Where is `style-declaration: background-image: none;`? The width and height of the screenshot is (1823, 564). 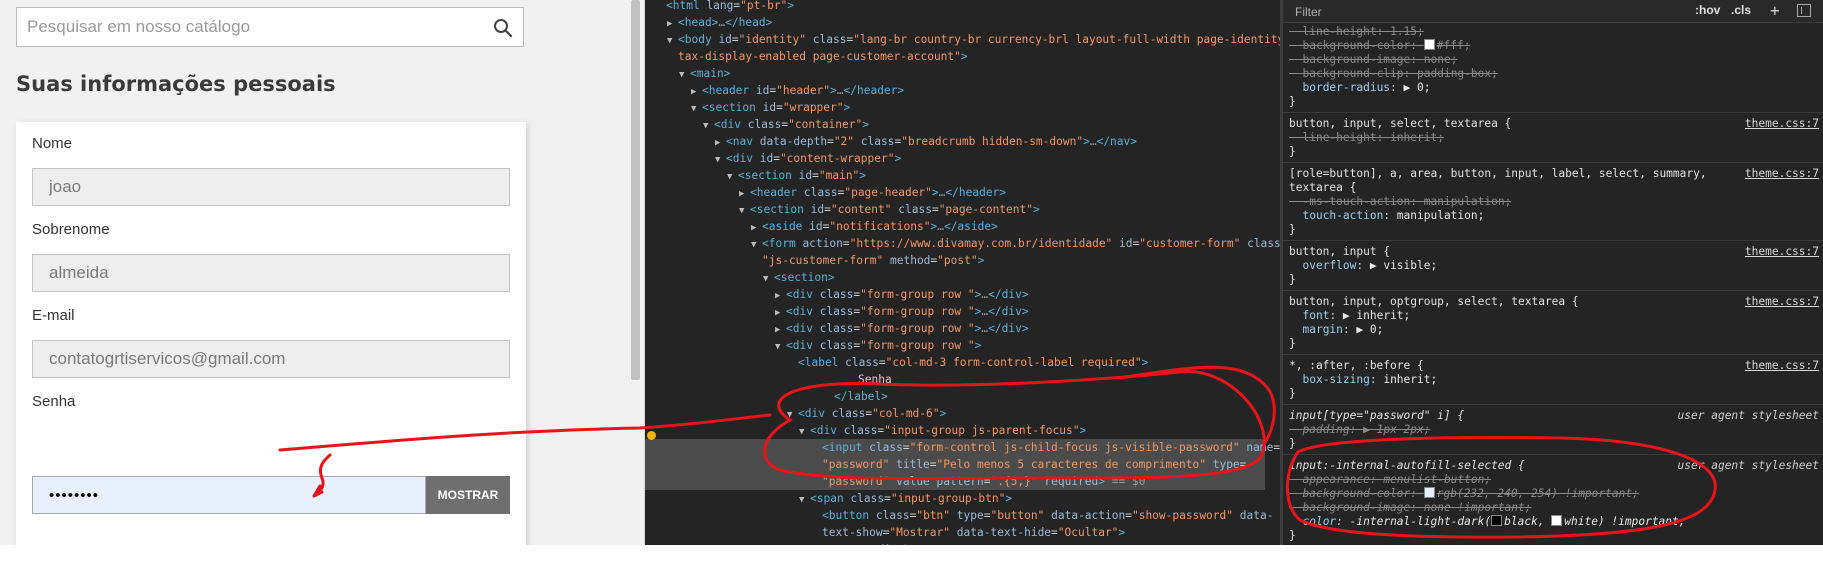 style-declaration: background-image: none; is located at coordinates (1553, 60).